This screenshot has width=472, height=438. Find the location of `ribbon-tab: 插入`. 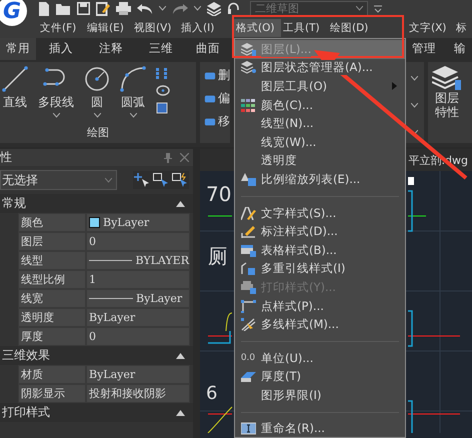

ribbon-tab: 插入 is located at coordinates (61, 49).